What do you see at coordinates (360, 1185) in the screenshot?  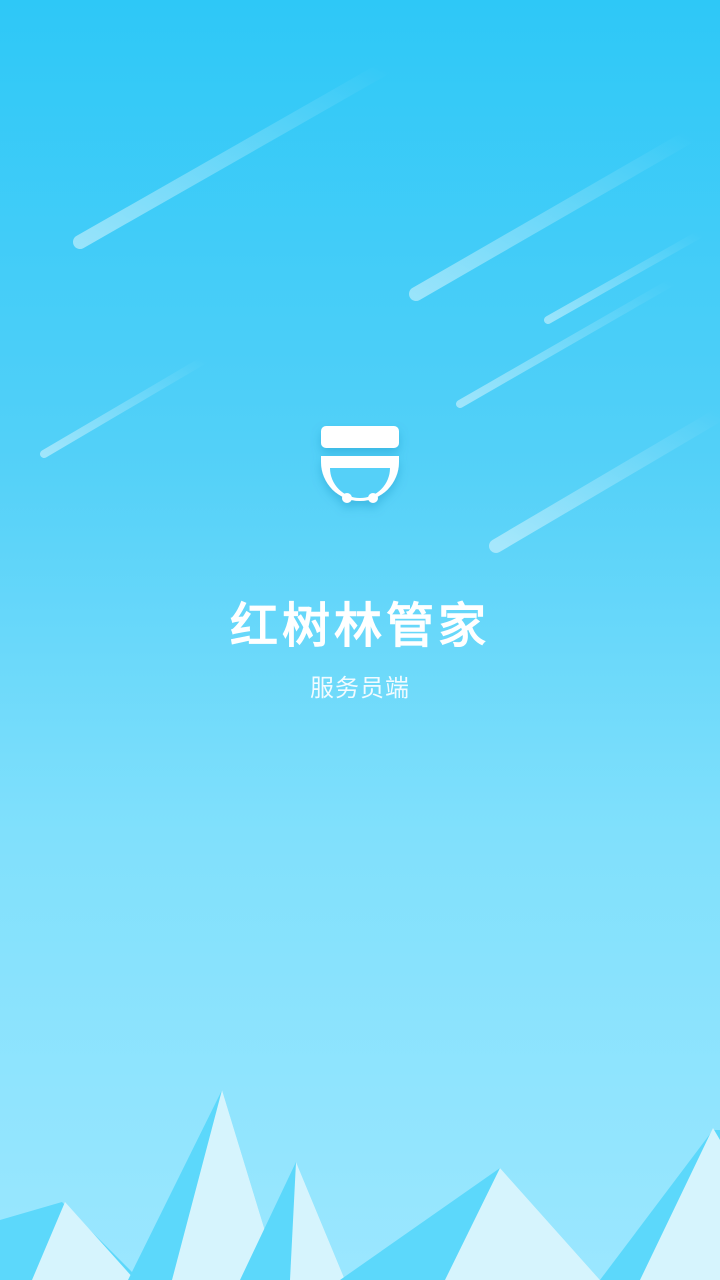 I see `decorative-mountains` at bounding box center [360, 1185].